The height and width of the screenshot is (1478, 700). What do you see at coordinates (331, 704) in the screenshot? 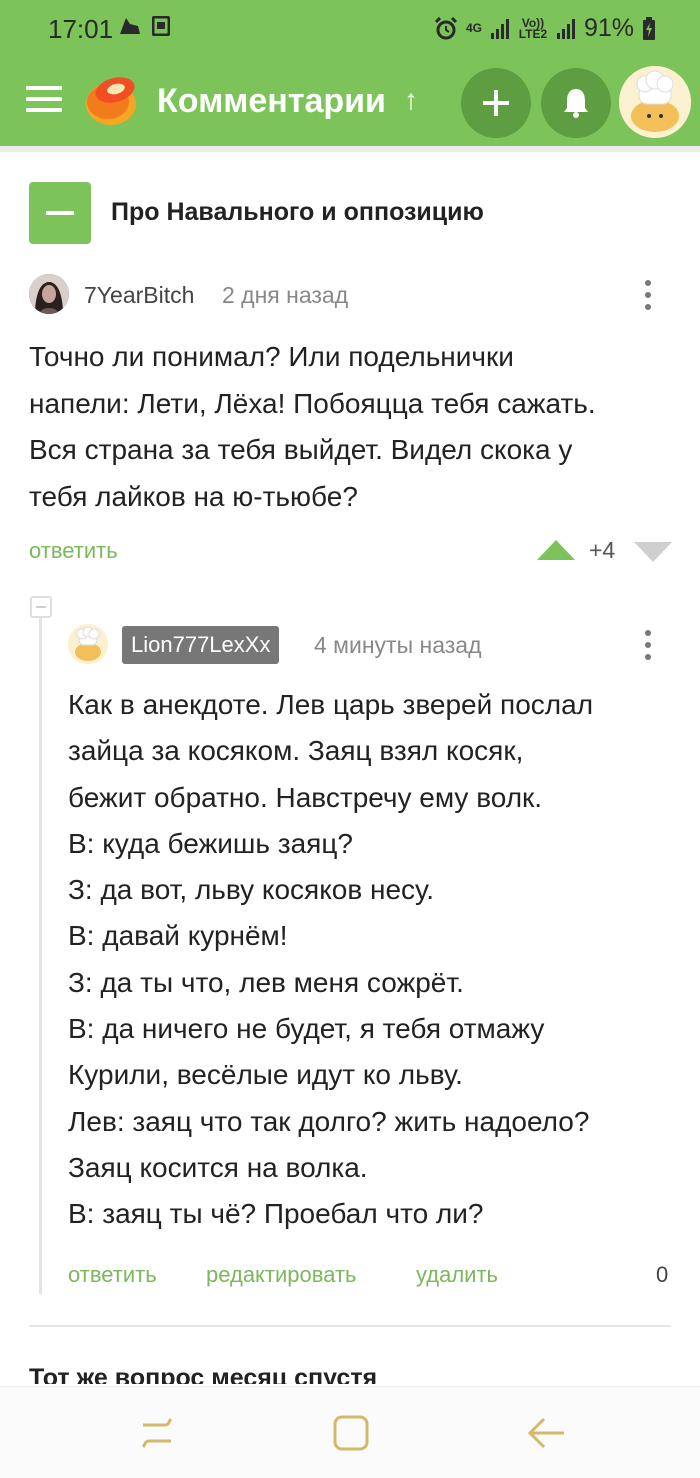
I see `comment-line: Как в анекдоте. Лев царь зверей послал` at bounding box center [331, 704].